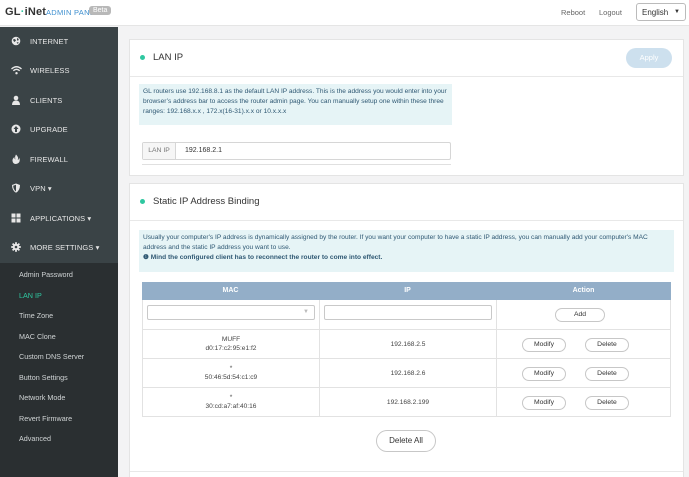 This screenshot has width=689, height=477. I want to click on sidebar-item-more-settings: MORE SETTINGS ▾, so click(59, 247).